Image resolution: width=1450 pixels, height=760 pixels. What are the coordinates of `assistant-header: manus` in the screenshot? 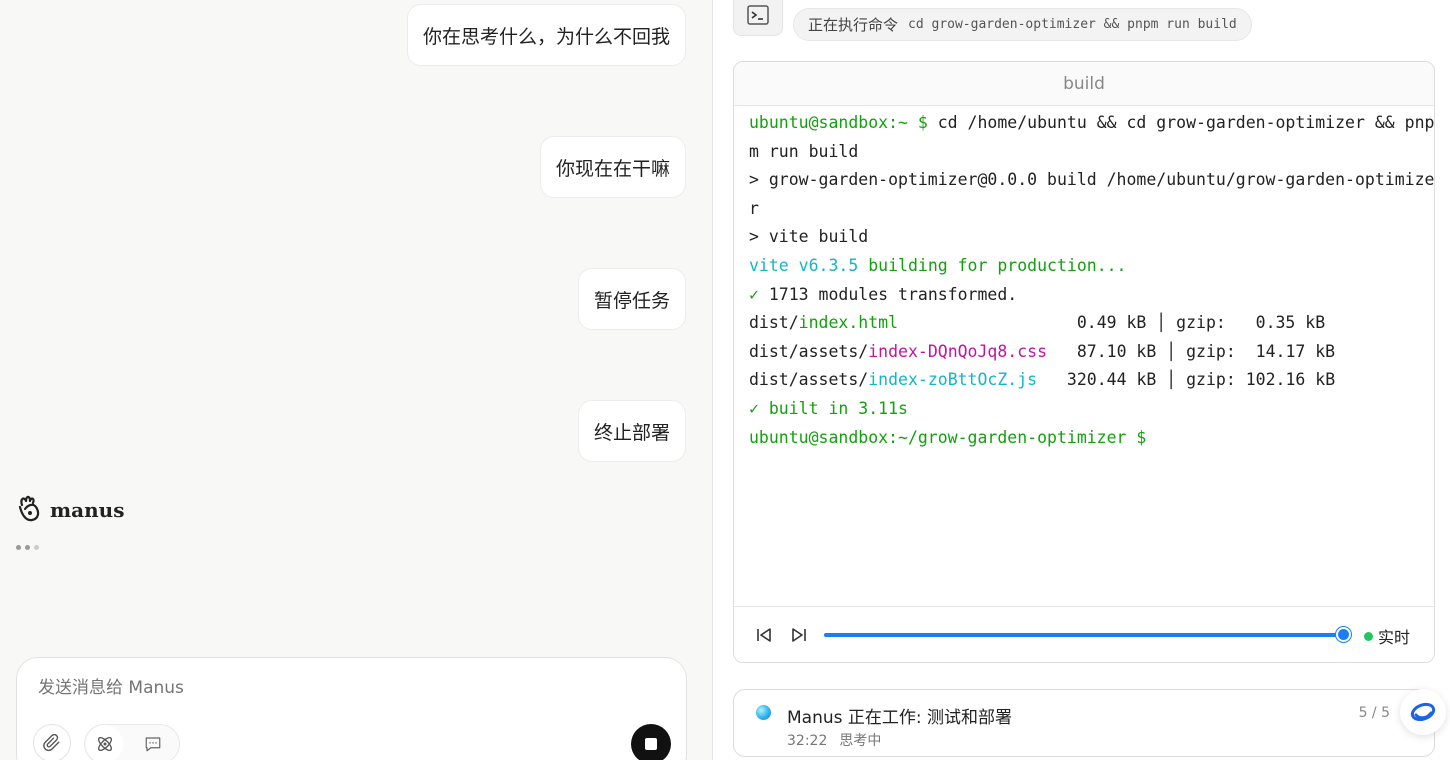 It's located at (70, 510).